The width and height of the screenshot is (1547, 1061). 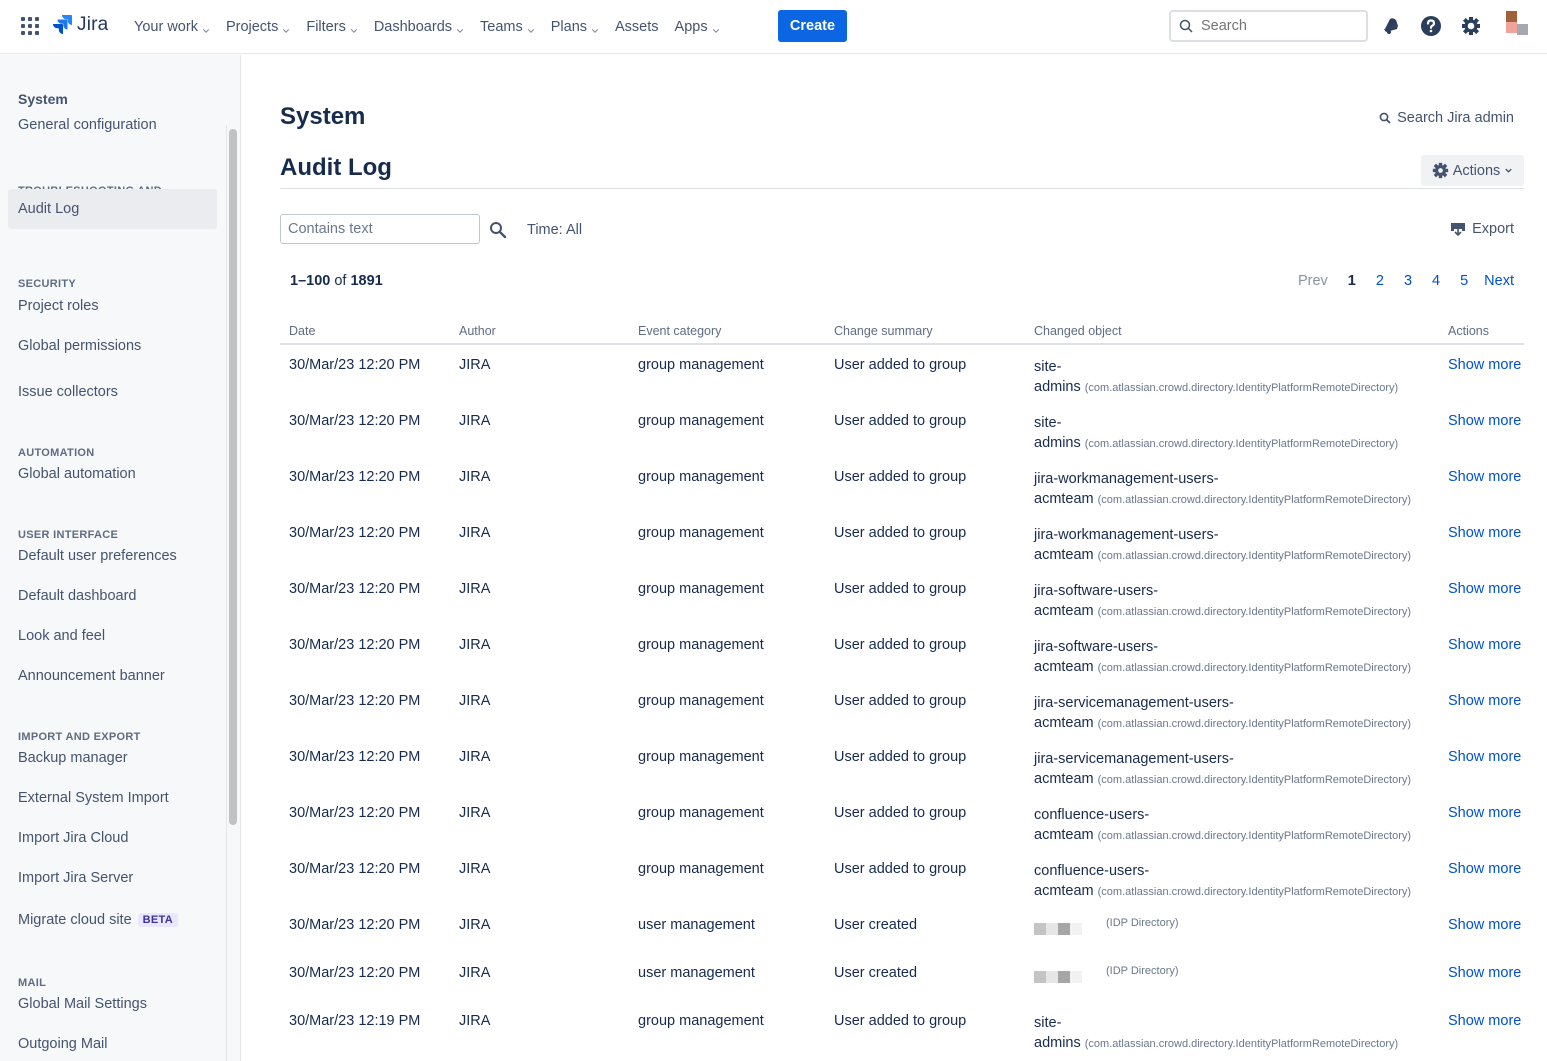 I want to click on cell-date: 30/Mar/23 12:20 PM, so click(x=355, y=589).